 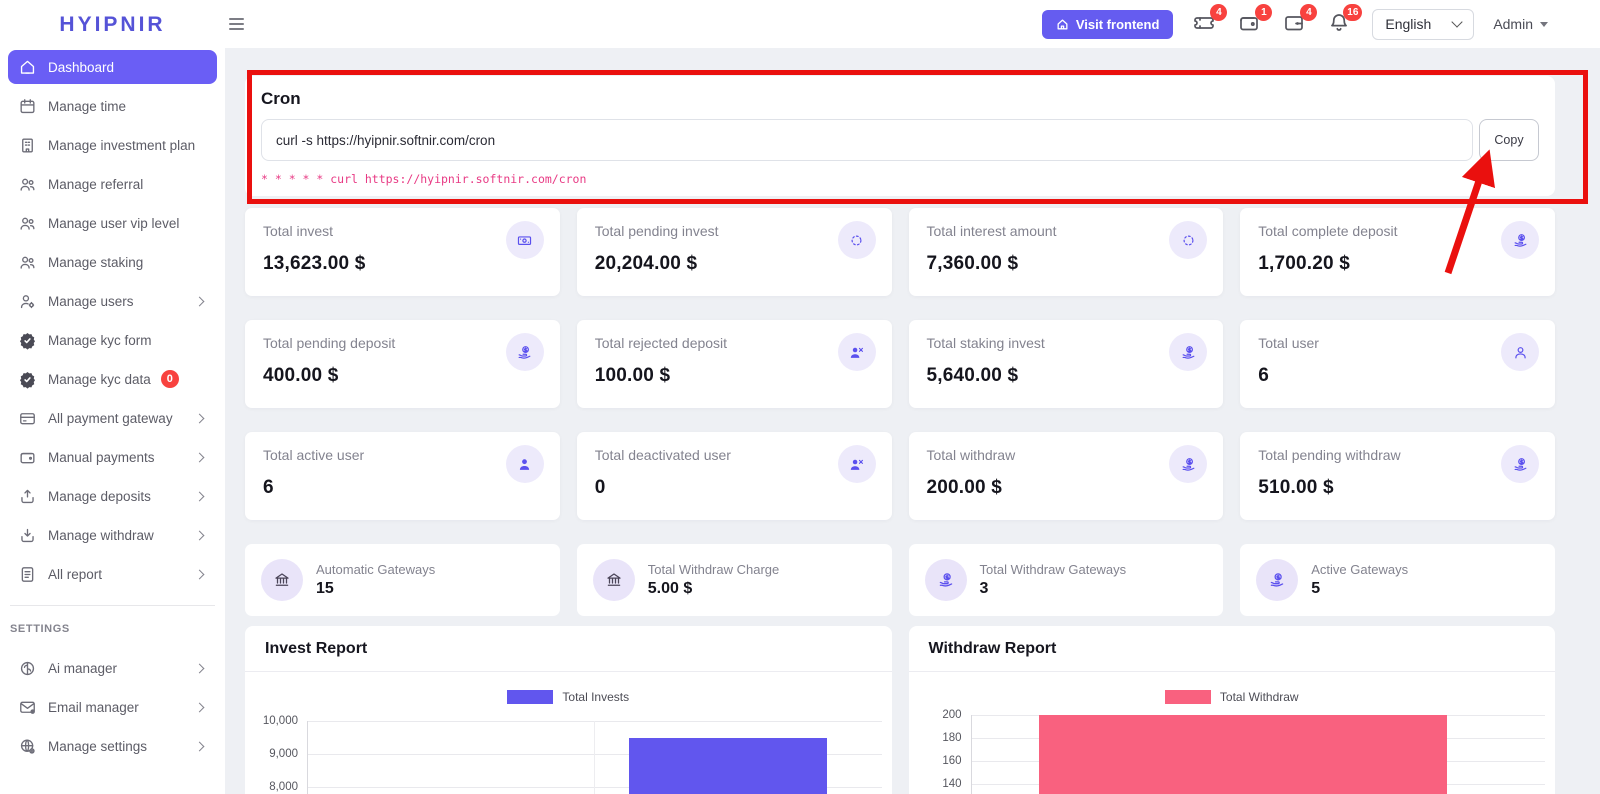 What do you see at coordinates (1259, 697) in the screenshot?
I see `legend-label: Total Withdraw` at bounding box center [1259, 697].